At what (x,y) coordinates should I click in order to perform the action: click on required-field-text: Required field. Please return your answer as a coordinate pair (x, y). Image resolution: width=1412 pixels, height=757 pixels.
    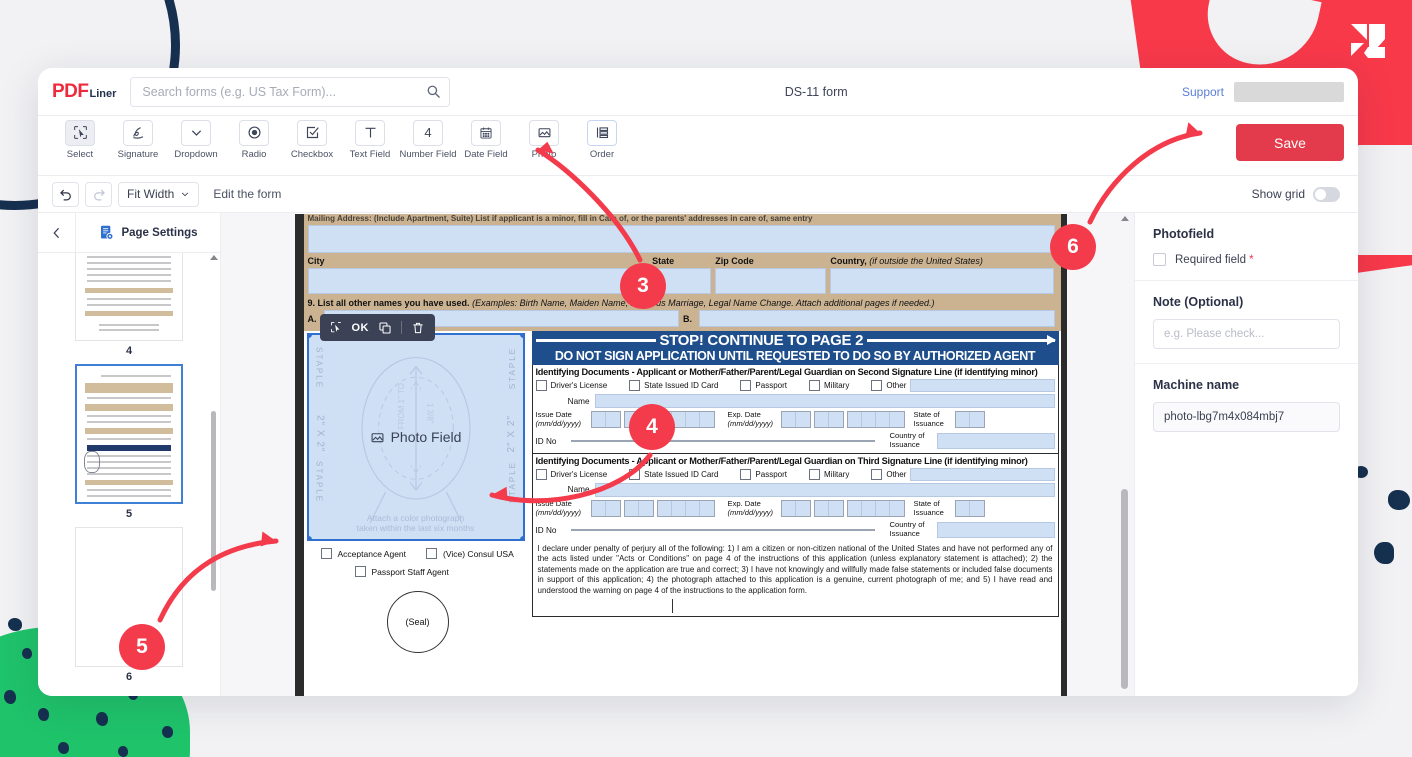
    Looking at the image, I should click on (1210, 259).